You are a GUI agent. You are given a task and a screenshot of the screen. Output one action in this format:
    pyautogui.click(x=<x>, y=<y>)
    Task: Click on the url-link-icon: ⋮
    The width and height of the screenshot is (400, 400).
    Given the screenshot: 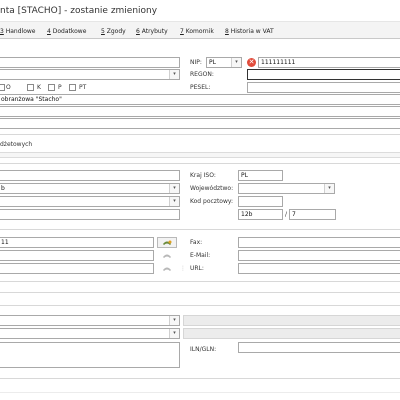 What is the action you would take?
    pyautogui.click(x=183, y=268)
    